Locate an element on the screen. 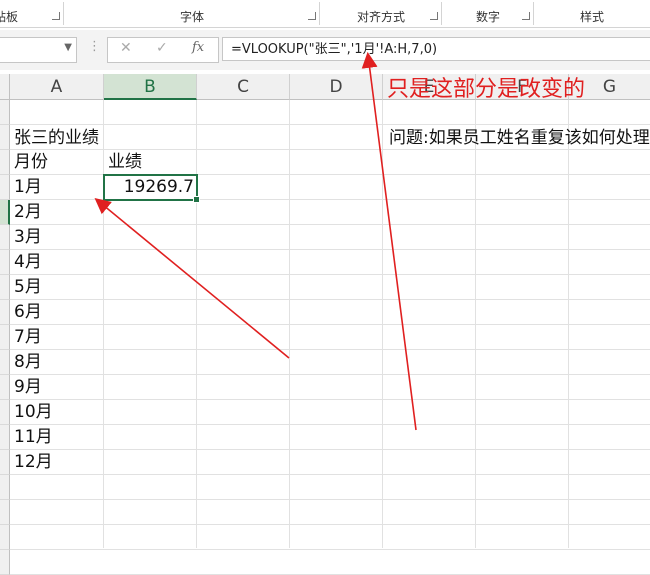 This screenshot has width=650, height=575. ribbon-group-label: 字体 is located at coordinates (191, 17).